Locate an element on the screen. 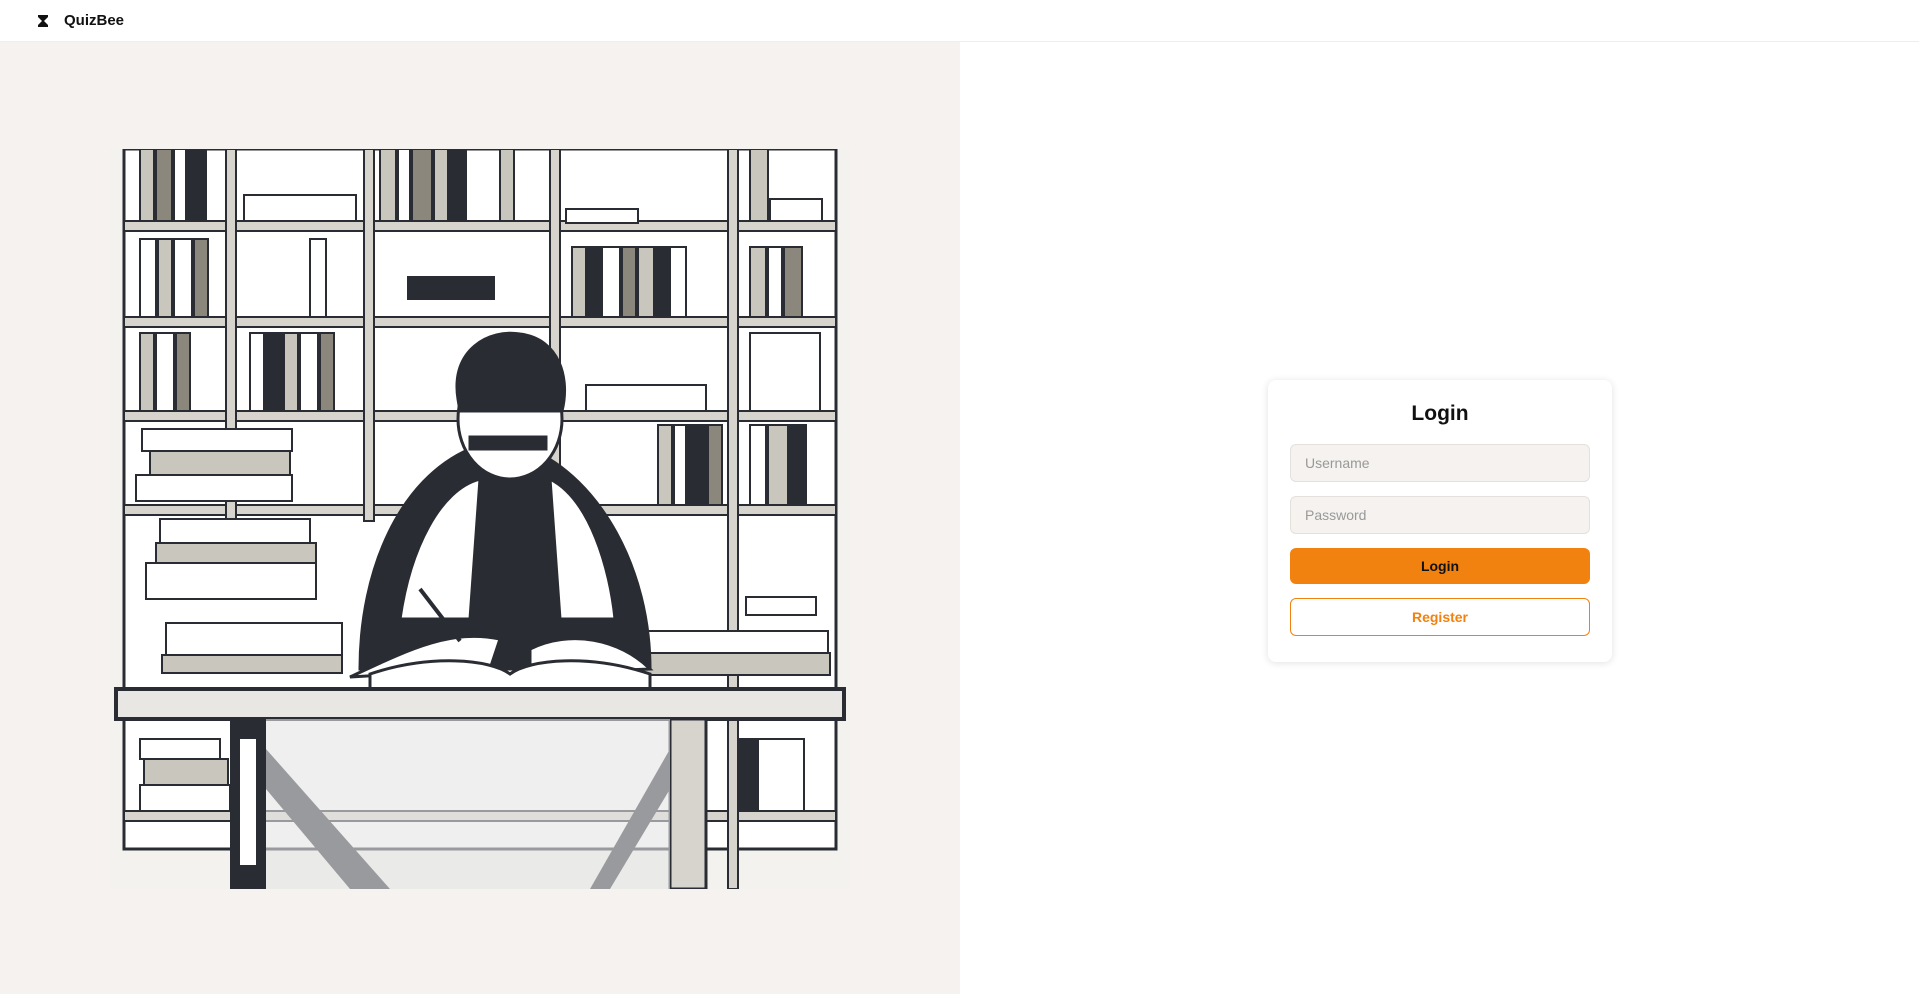  brand-name: QuizBee is located at coordinates (94, 20).